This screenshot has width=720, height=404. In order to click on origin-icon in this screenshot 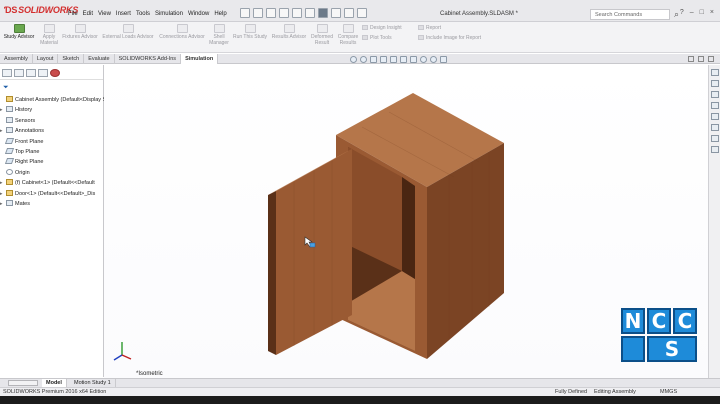, I will do `click(9, 171)`.